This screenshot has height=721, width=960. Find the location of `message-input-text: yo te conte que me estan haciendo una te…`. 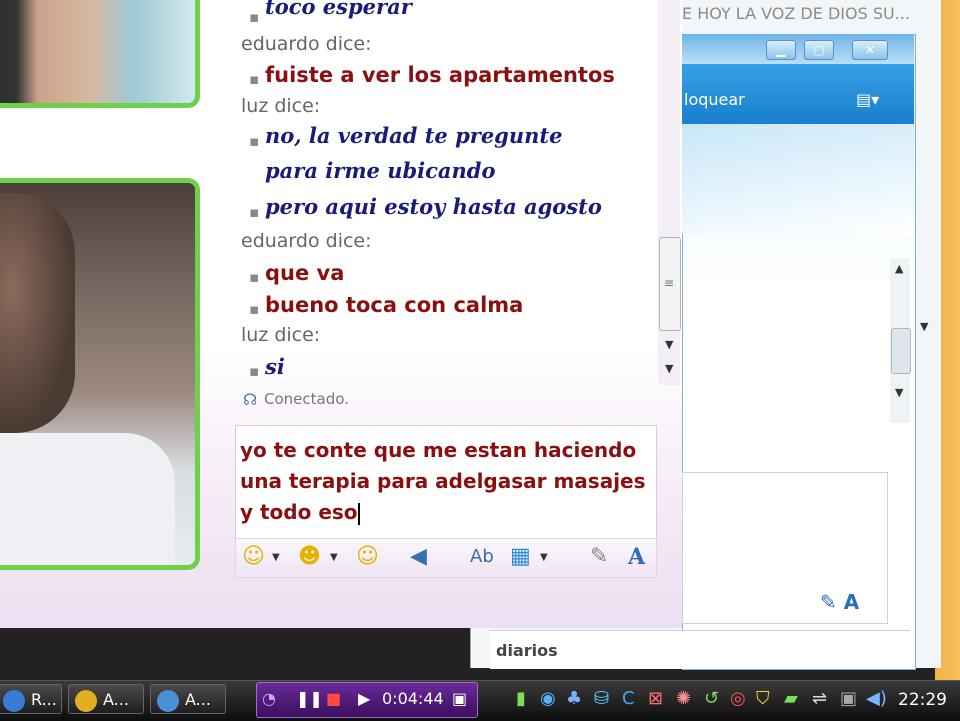

message-input-text: yo te conte que me estan haciendo una te… is located at coordinates (445, 481).